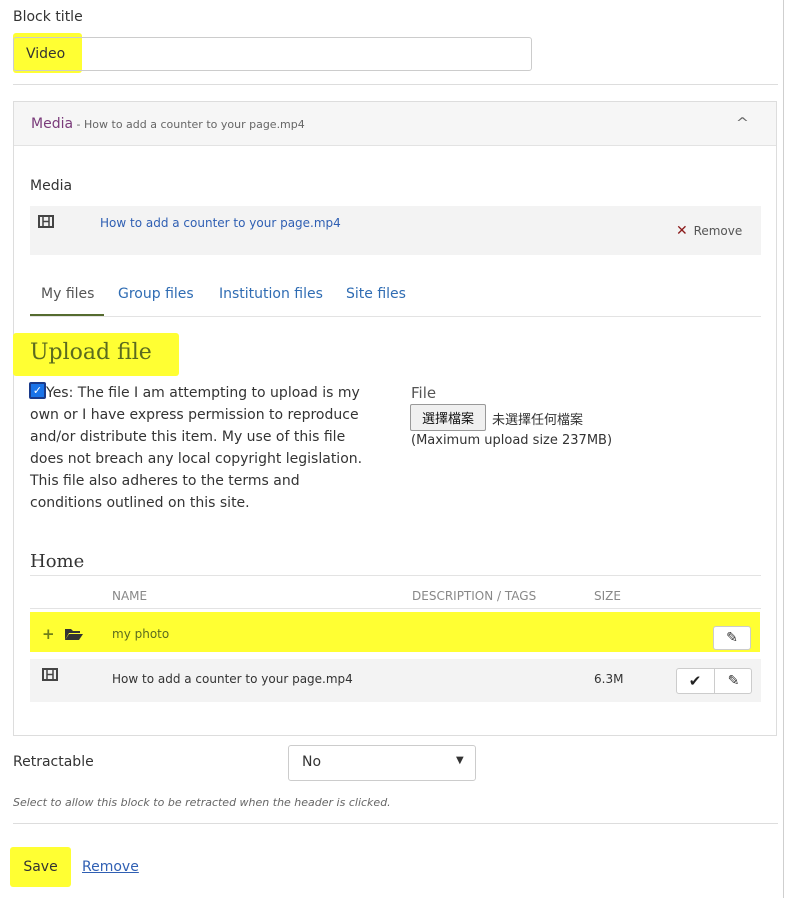  What do you see at coordinates (512, 440) in the screenshot?
I see `max-upload-size: (Maximum upload size 237MB)` at bounding box center [512, 440].